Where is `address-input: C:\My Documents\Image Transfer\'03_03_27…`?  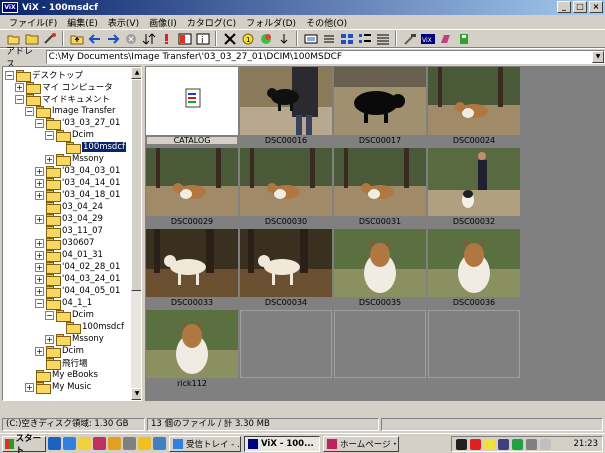
address-input: C:\My Documents\Image Transfer\'03_03_27… is located at coordinates (325, 56).